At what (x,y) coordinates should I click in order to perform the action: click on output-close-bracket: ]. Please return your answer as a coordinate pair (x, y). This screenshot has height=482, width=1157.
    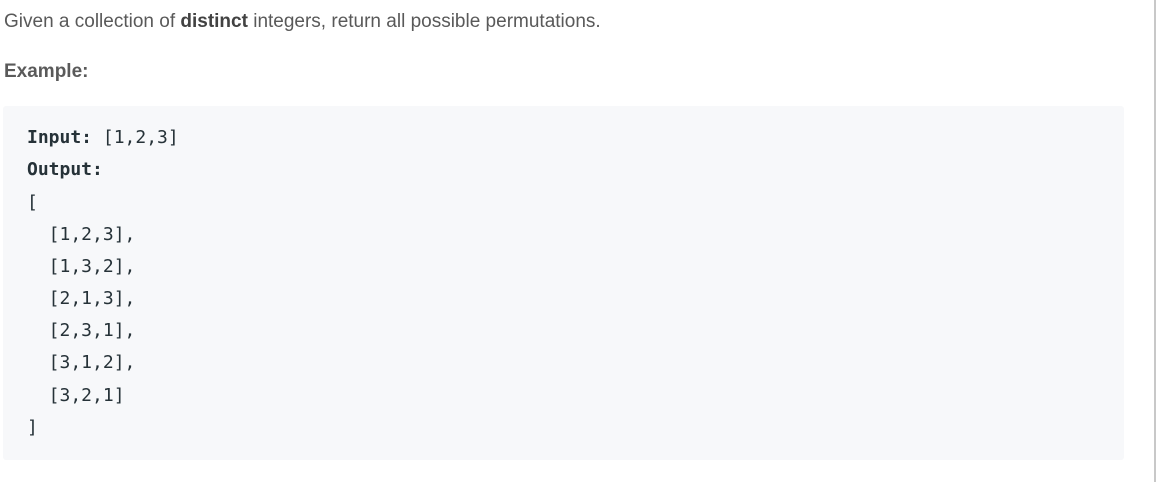
    Looking at the image, I should click on (32, 427).